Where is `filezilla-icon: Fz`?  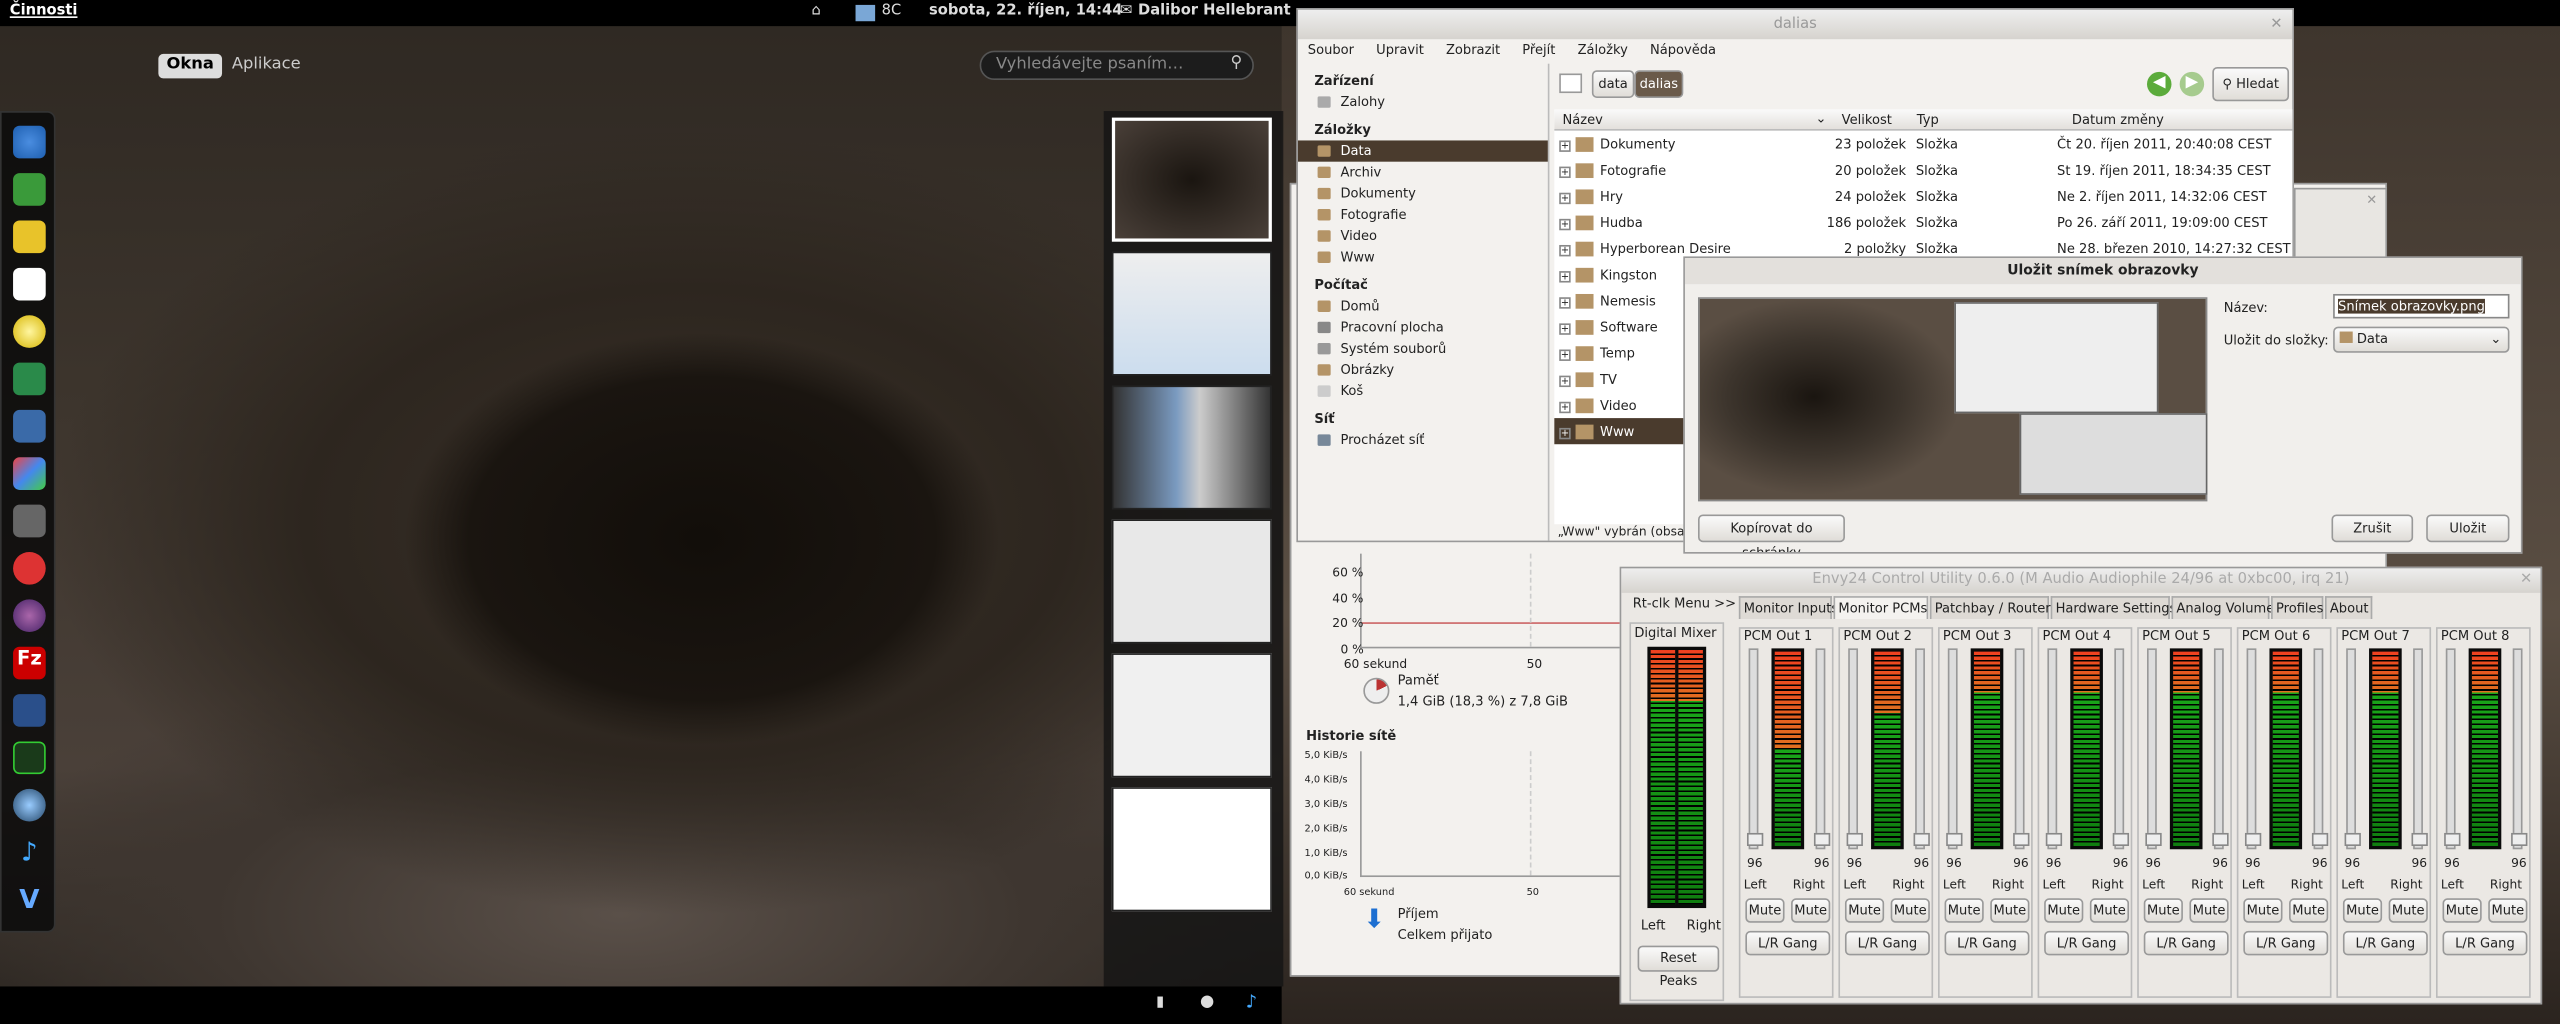
filezilla-icon: Fz is located at coordinates (29, 663).